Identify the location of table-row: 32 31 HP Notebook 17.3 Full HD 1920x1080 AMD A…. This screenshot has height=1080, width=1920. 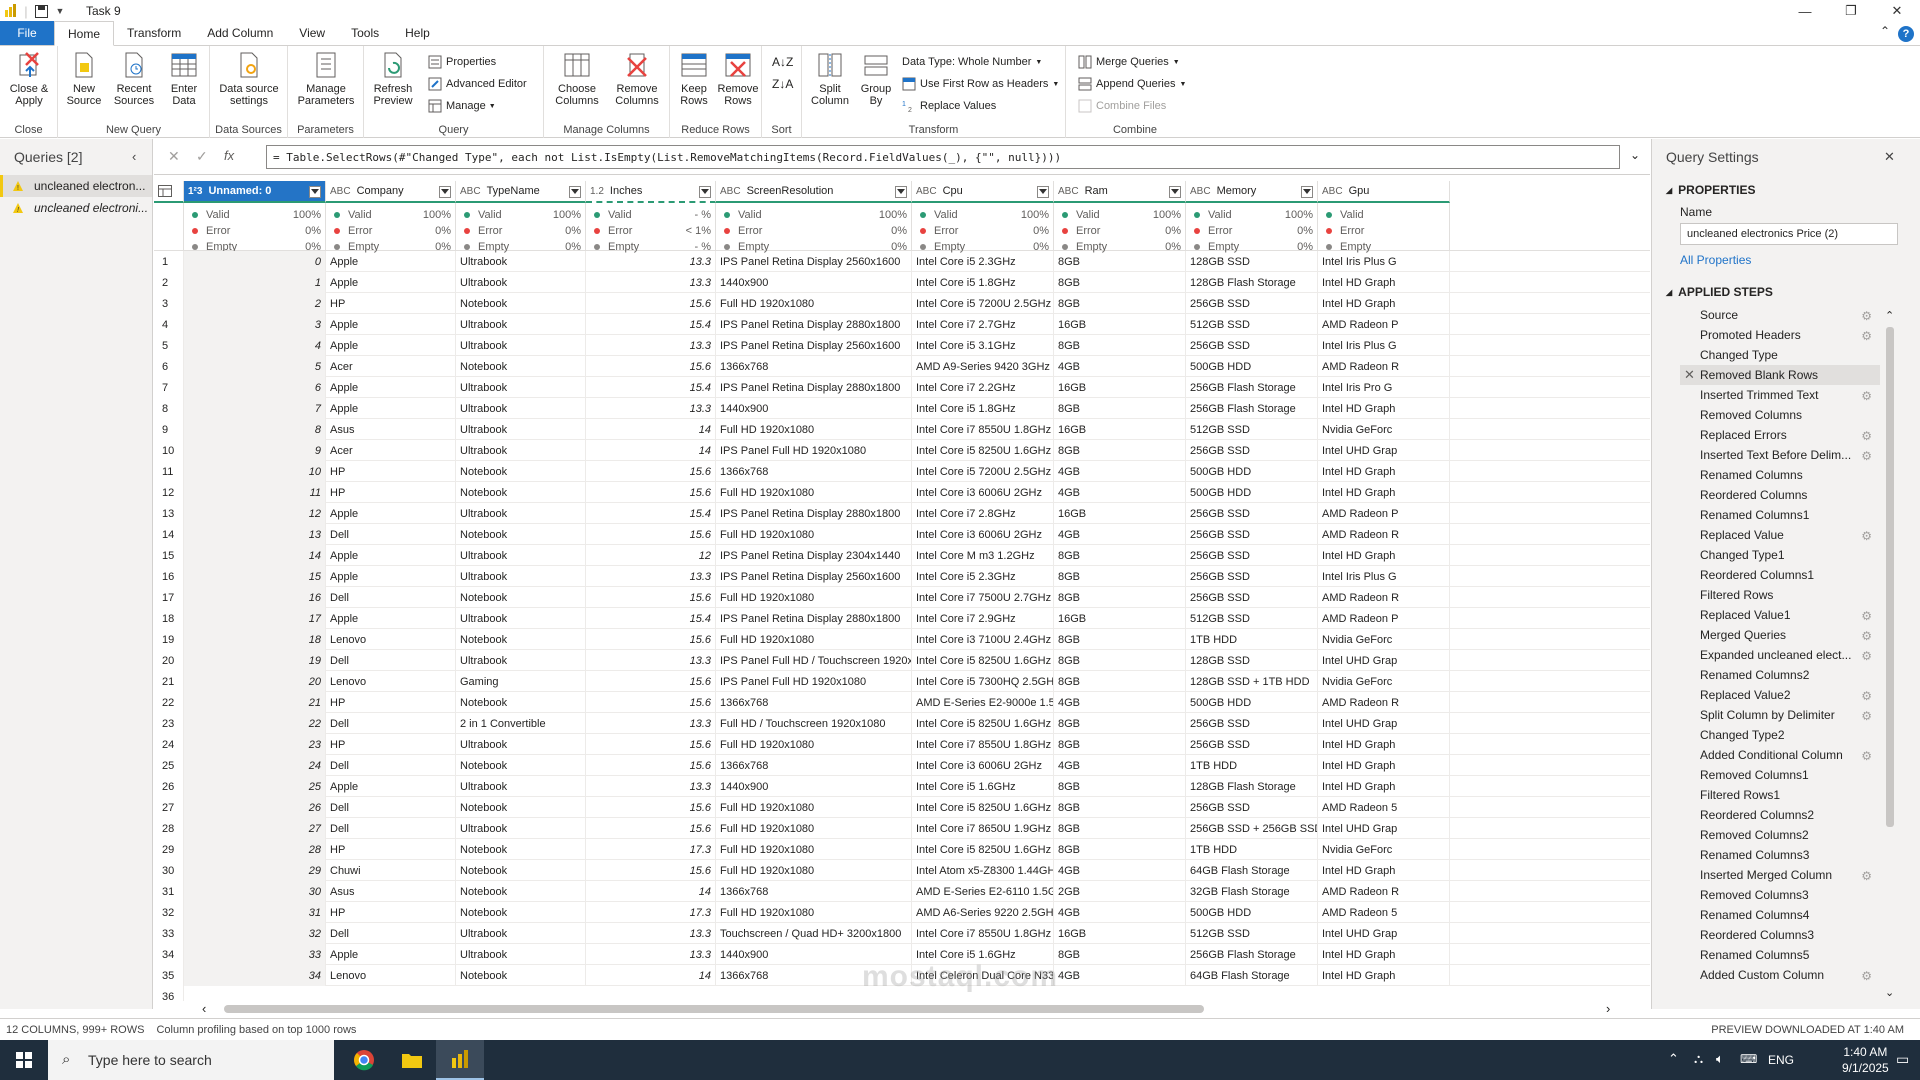
(902, 912).